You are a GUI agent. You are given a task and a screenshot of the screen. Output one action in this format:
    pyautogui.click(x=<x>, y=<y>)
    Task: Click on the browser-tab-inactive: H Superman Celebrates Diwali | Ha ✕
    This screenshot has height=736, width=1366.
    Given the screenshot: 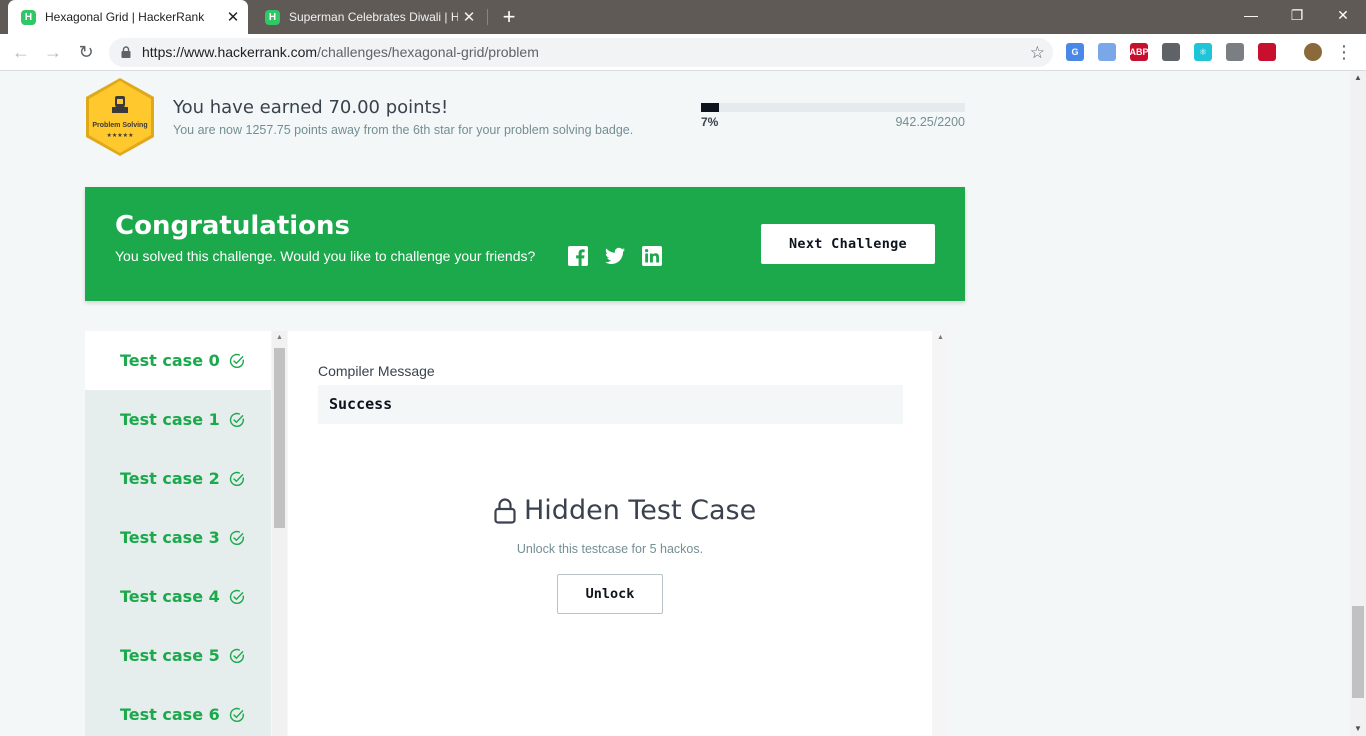 What is the action you would take?
    pyautogui.click(x=368, y=17)
    